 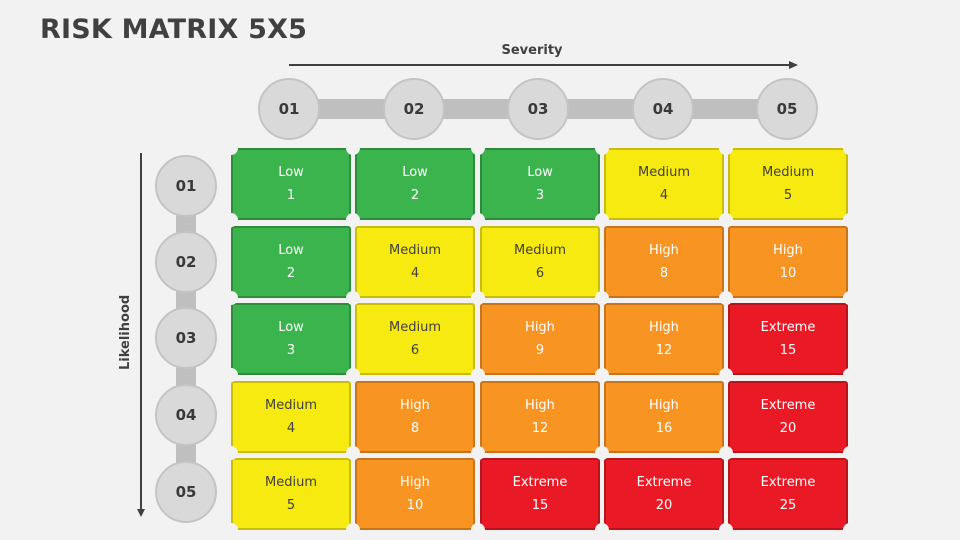 I want to click on risk-cell: Low 1, so click(x=291, y=184).